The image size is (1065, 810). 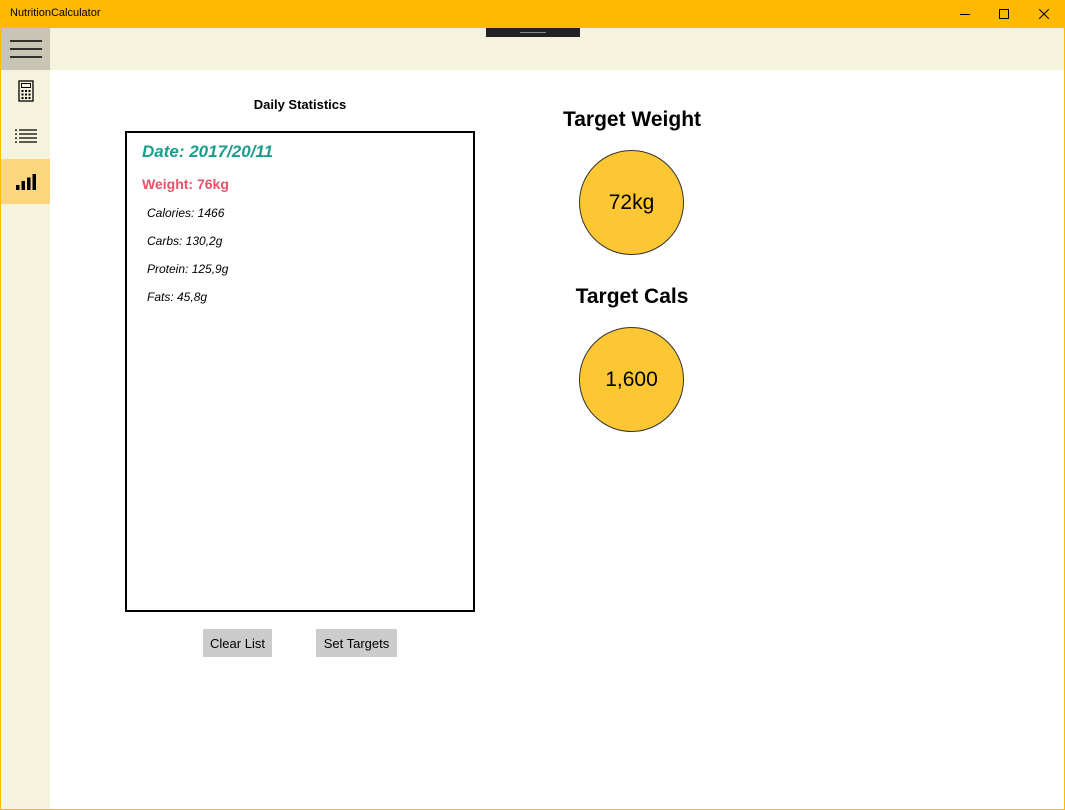 What do you see at coordinates (631, 202) in the screenshot?
I see `target-weight-circle: 72kg` at bounding box center [631, 202].